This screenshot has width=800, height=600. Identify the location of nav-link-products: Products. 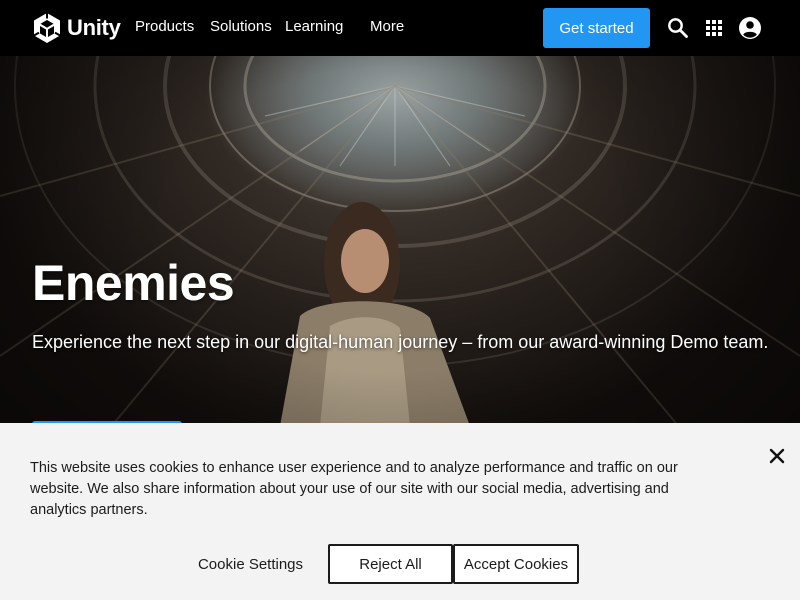
(164, 26).